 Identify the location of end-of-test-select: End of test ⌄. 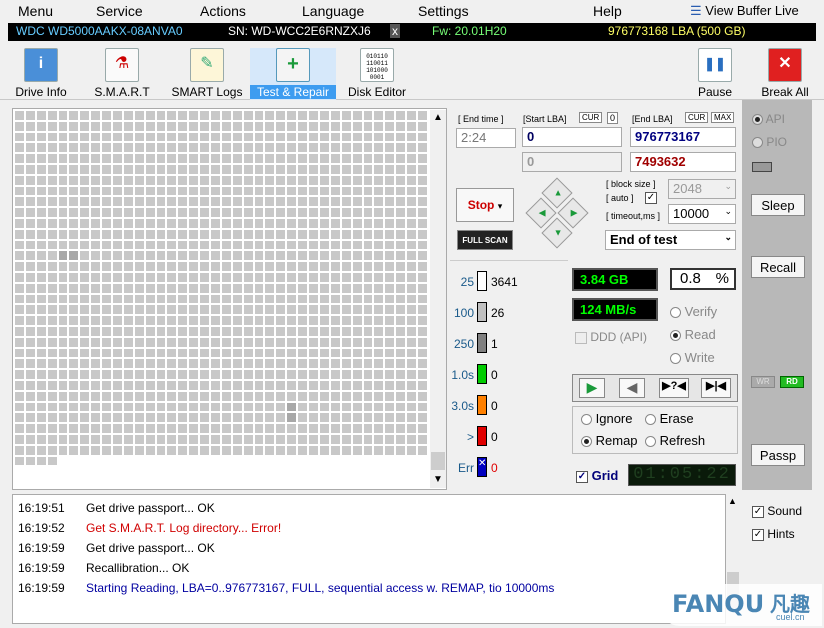
(670, 240).